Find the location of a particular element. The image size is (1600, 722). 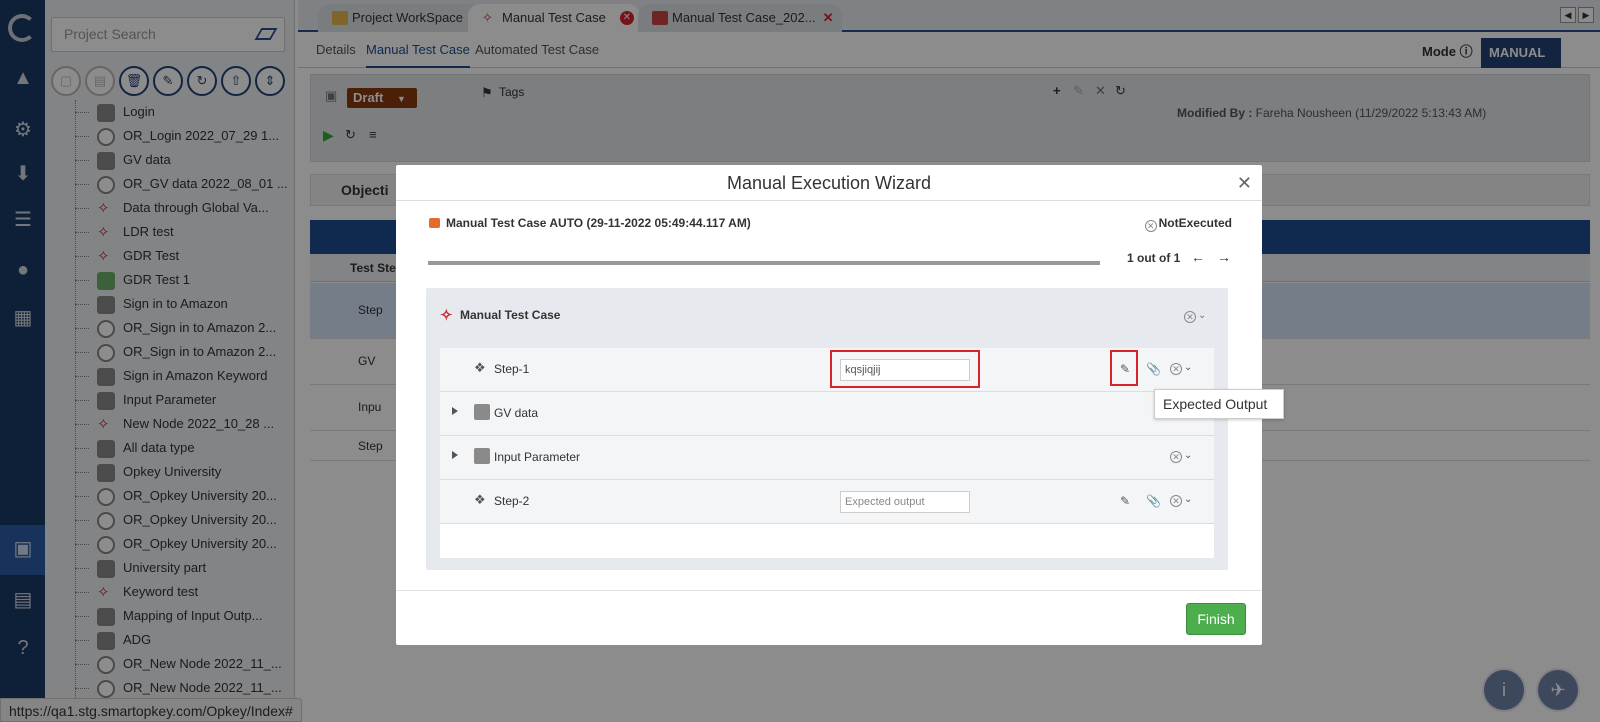

modal-header: Manual Execution Wizard ✕ is located at coordinates (829, 183).